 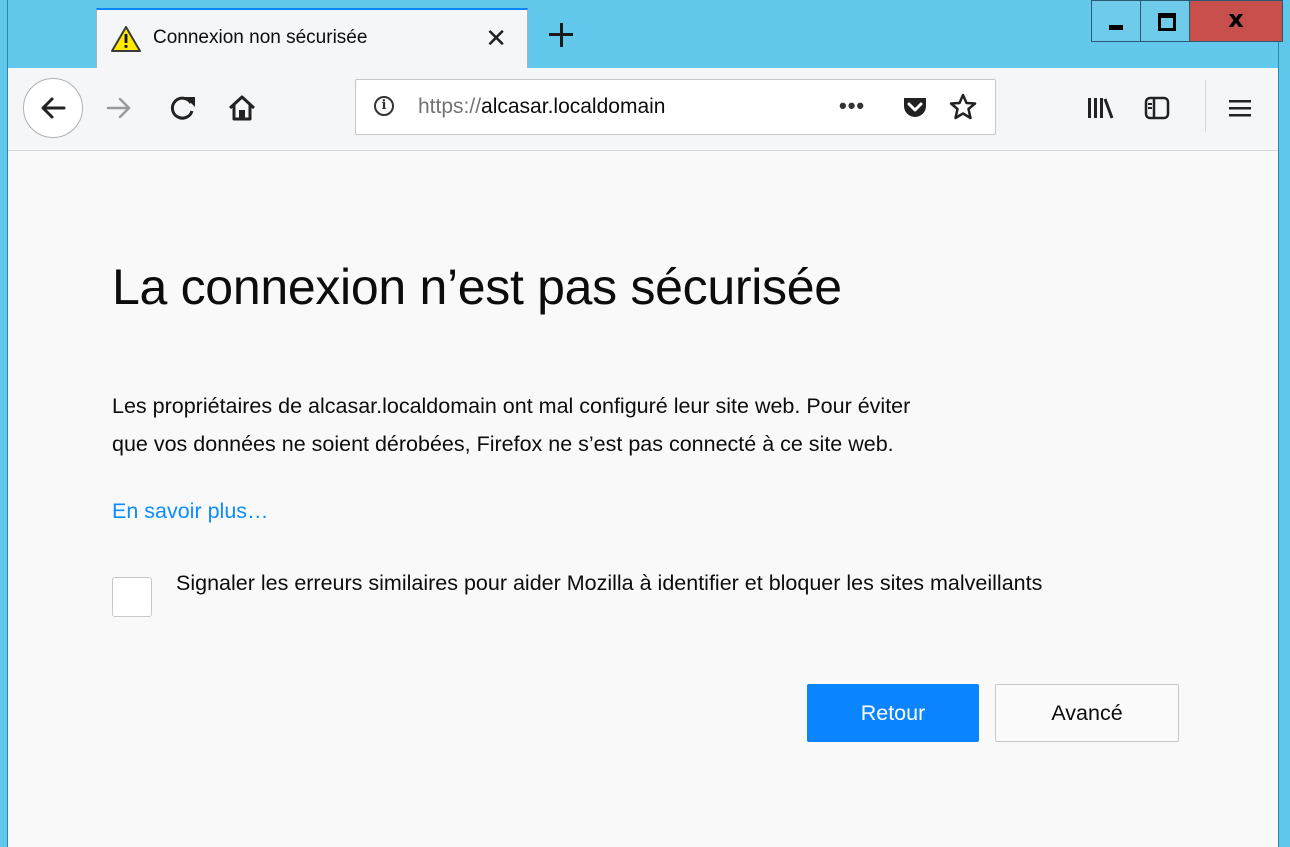 I want to click on back-arrow-icon, so click(x=53, y=108).